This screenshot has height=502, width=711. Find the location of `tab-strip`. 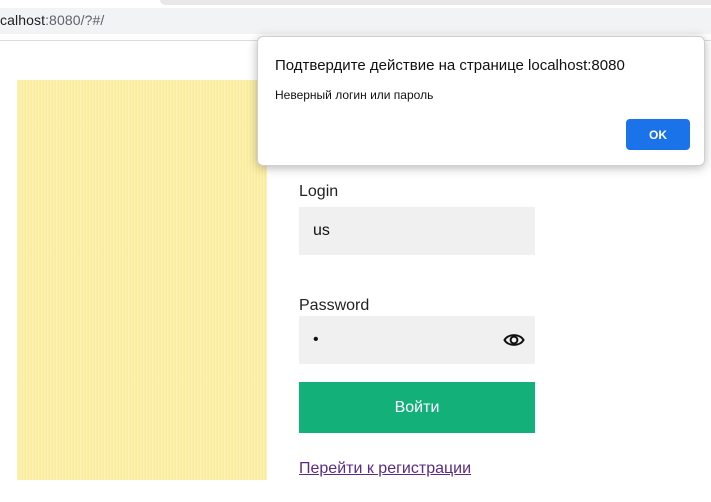

tab-strip is located at coordinates (435, 2).